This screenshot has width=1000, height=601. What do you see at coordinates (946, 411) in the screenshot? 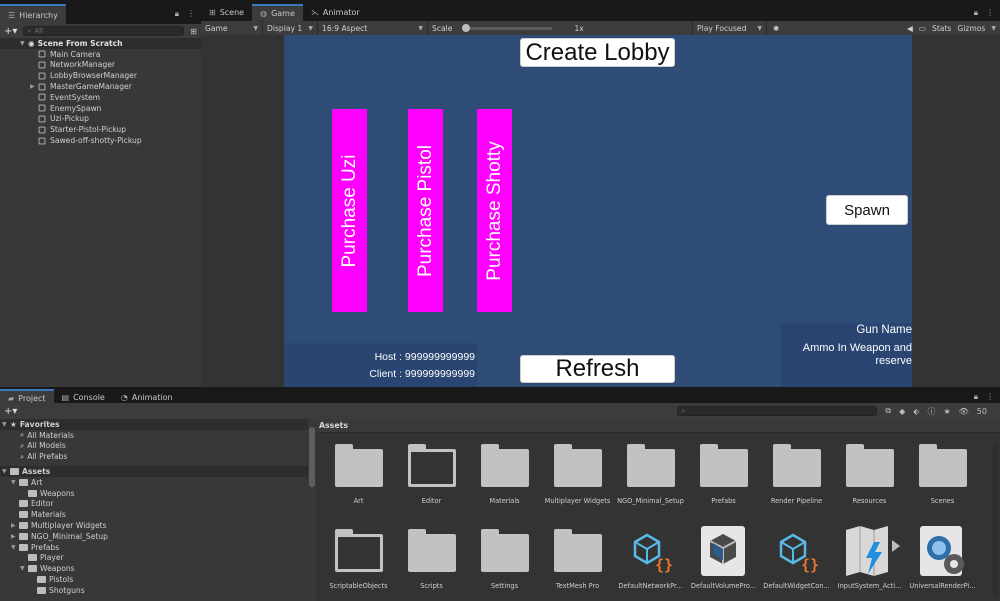
I see `star-icon: ★` at bounding box center [946, 411].